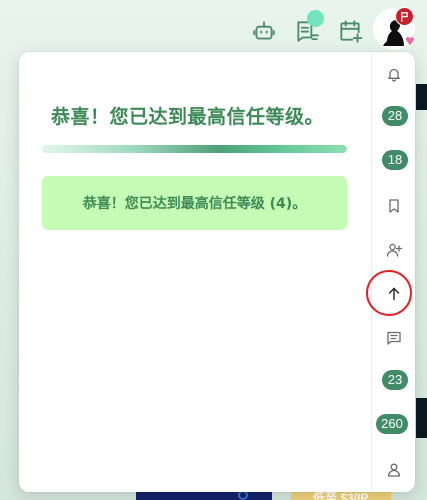  I want to click on tab-reactions-count: 23, so click(395, 380).